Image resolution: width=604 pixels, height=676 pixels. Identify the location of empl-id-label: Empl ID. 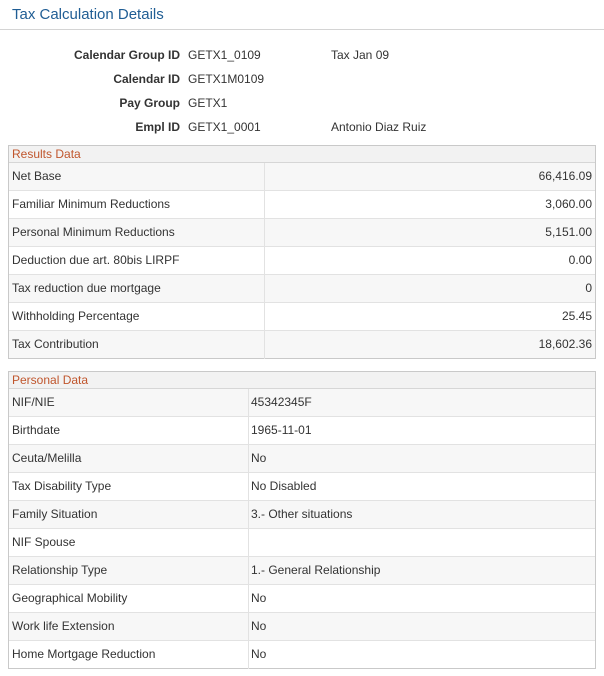
(157, 127).